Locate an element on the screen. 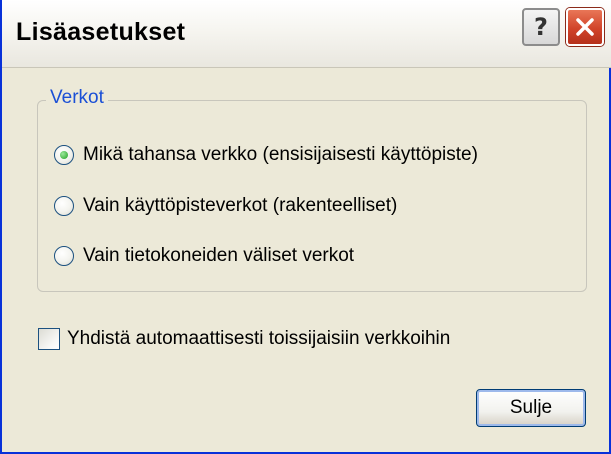 The height and width of the screenshot is (454, 611). close-icon is located at coordinates (585, 27).